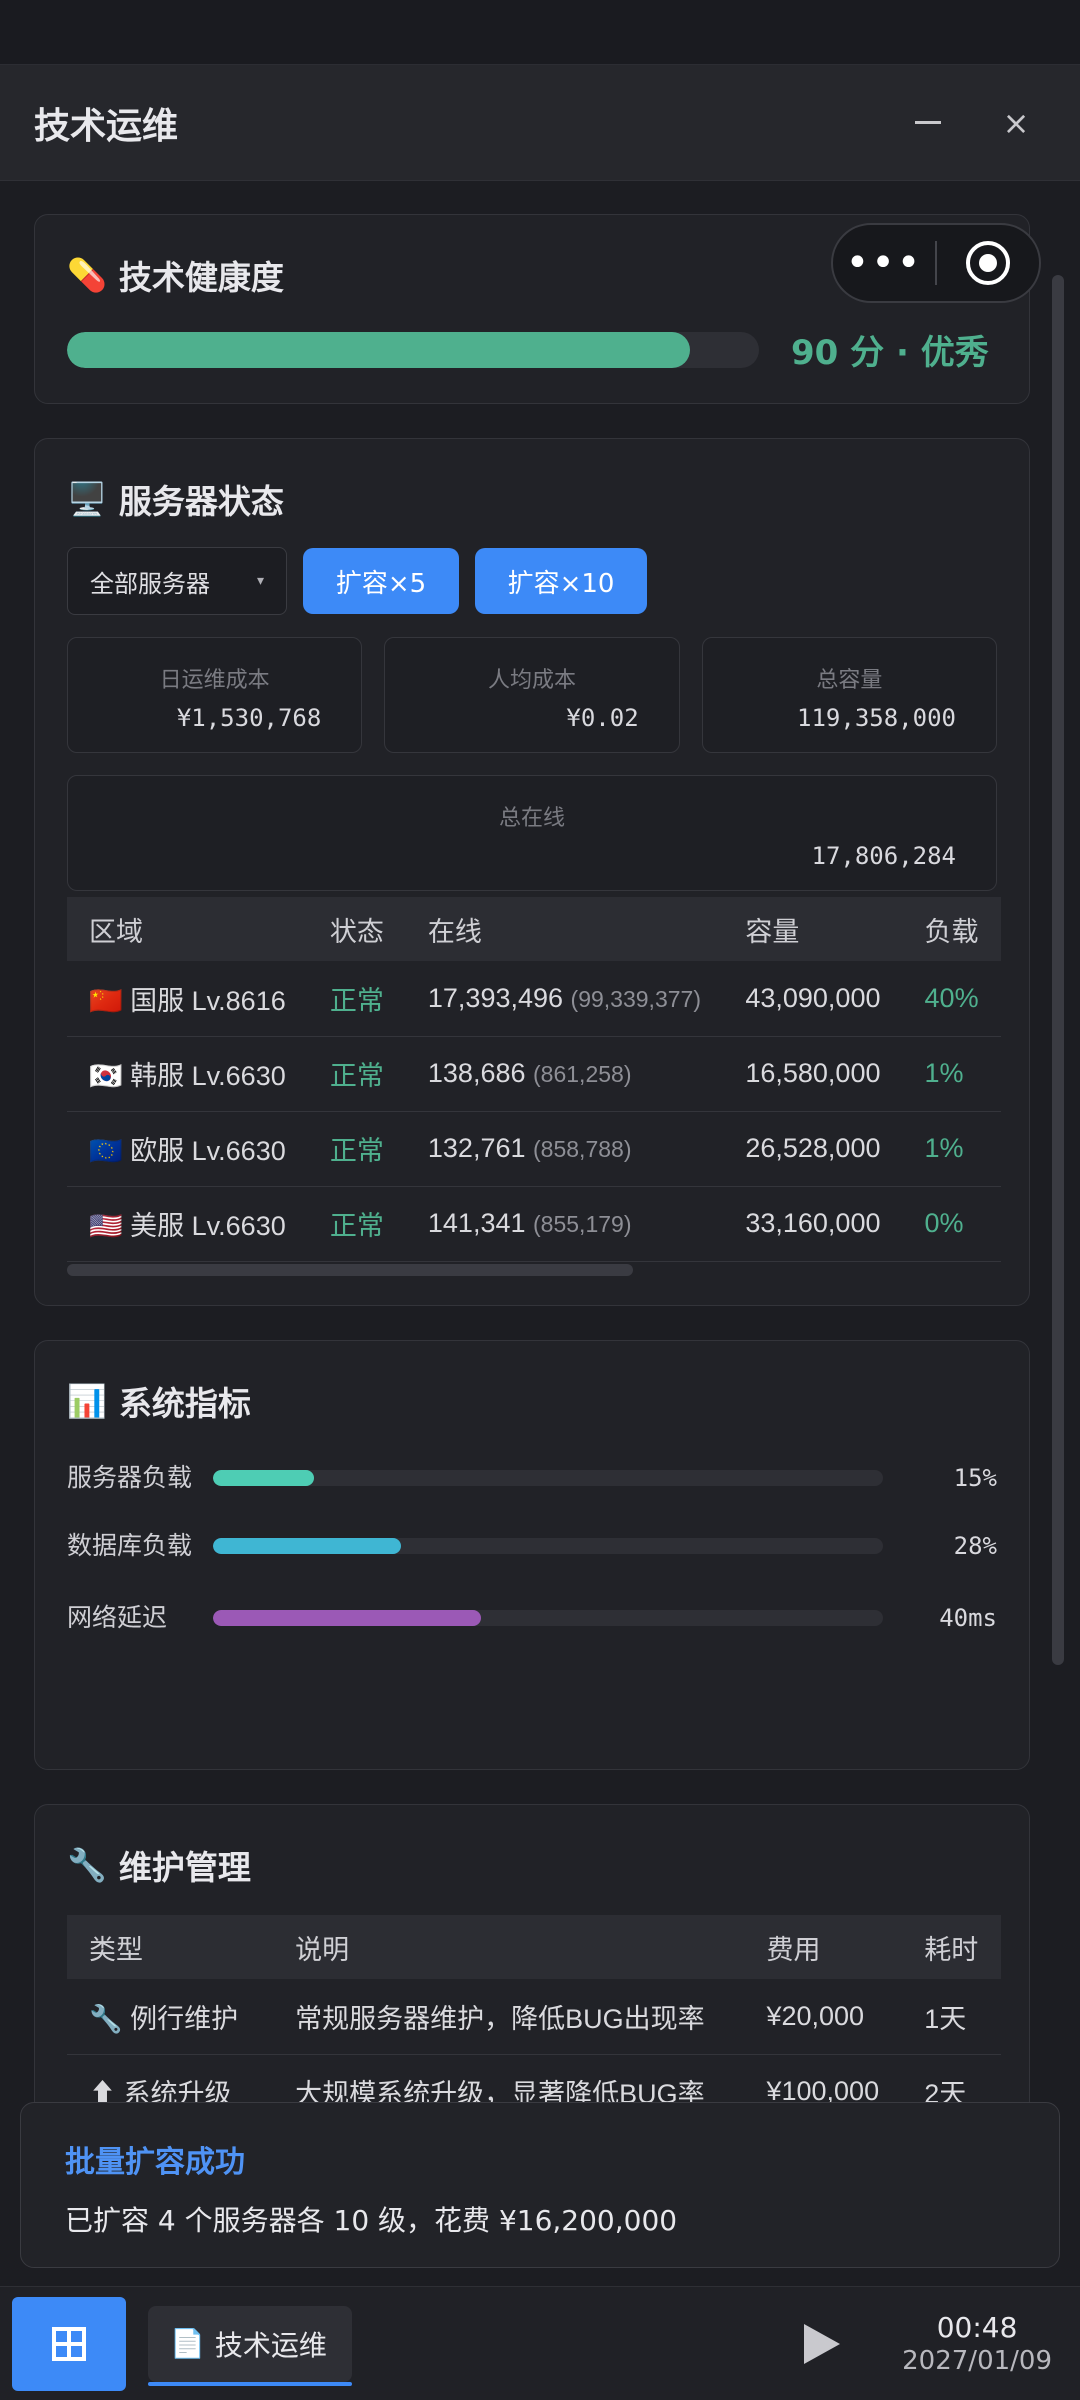  I want to click on maintenance-desc: 常规服务器维护，降低BUG出现率, so click(509, 2017).